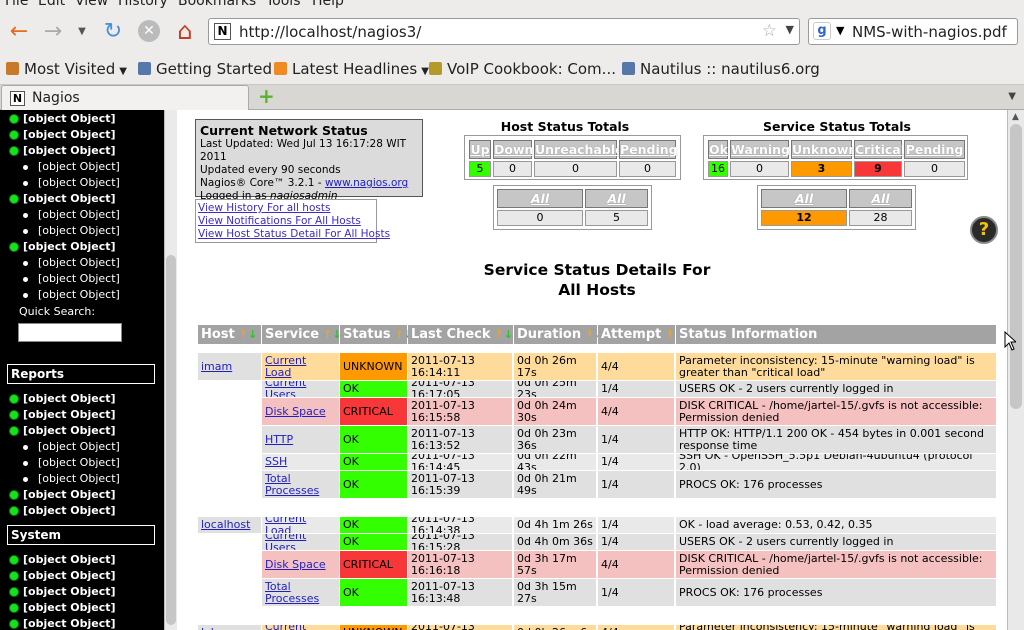 This screenshot has width=1024, height=630. Describe the element at coordinates (616, 206) in the screenshot. I see `host-summary-header: All Types` at that location.